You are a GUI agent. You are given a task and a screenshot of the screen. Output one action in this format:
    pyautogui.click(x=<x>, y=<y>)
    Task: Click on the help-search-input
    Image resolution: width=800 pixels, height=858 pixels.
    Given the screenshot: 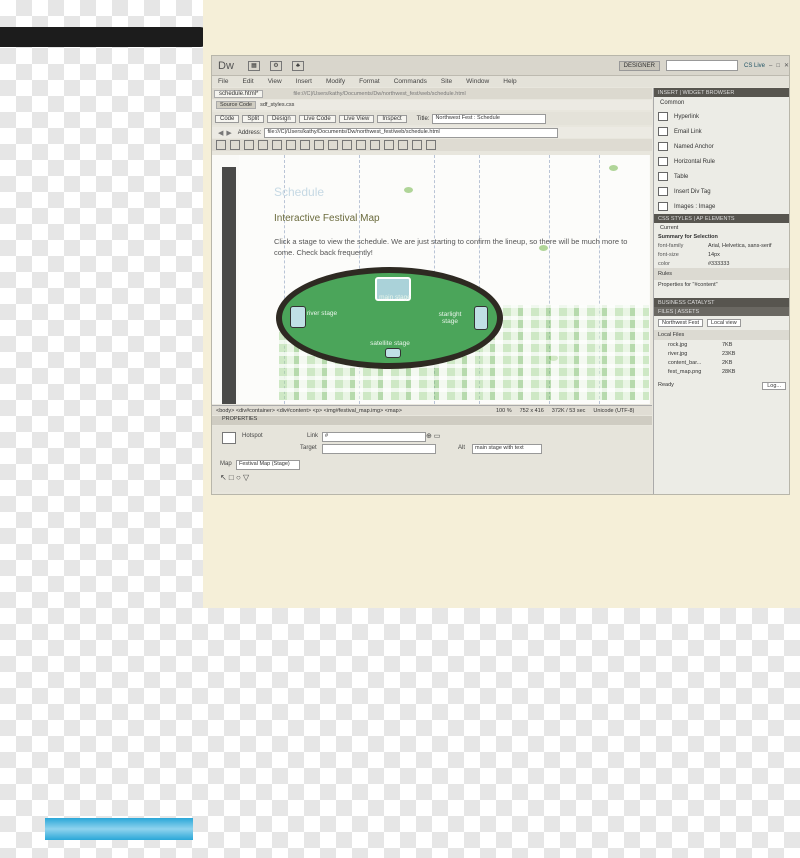 What is the action you would take?
    pyautogui.click(x=701, y=65)
    